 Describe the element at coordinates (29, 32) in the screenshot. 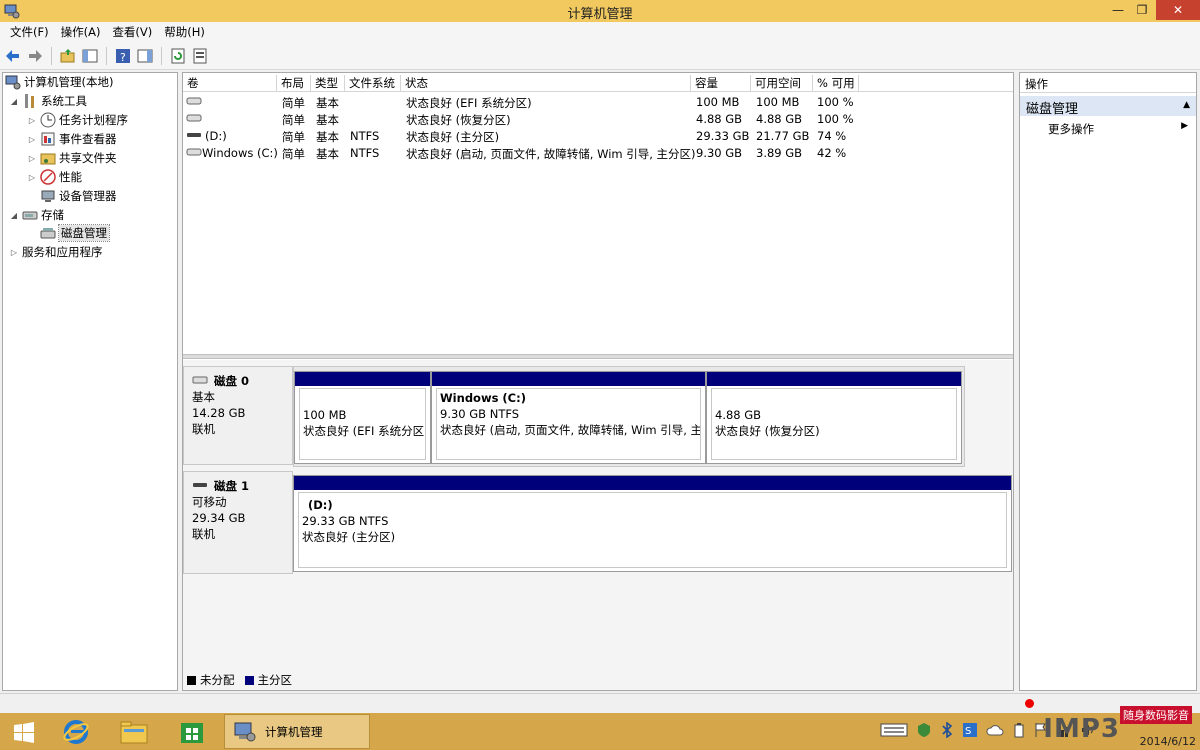

I see `menu-file: 文件(F)` at that location.